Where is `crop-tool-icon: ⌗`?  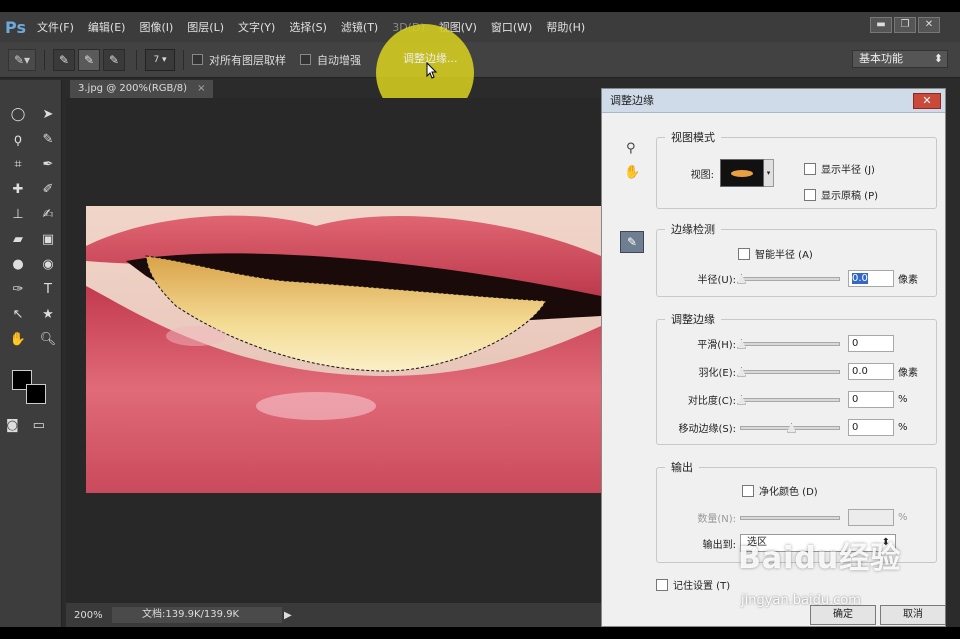
crop-tool-icon: ⌗ is located at coordinates (18, 165).